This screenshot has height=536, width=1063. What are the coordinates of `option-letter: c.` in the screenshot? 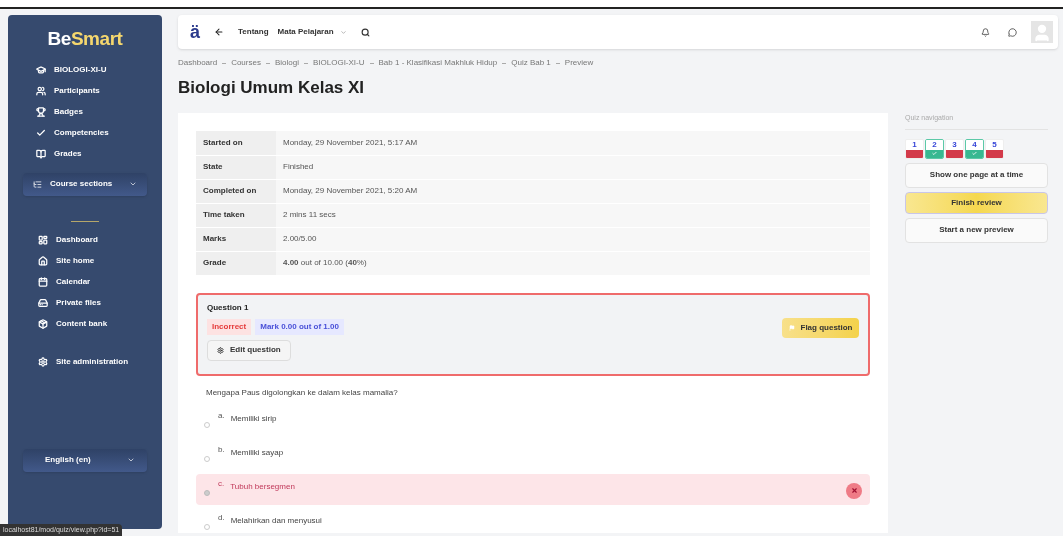 It's located at (221, 483).